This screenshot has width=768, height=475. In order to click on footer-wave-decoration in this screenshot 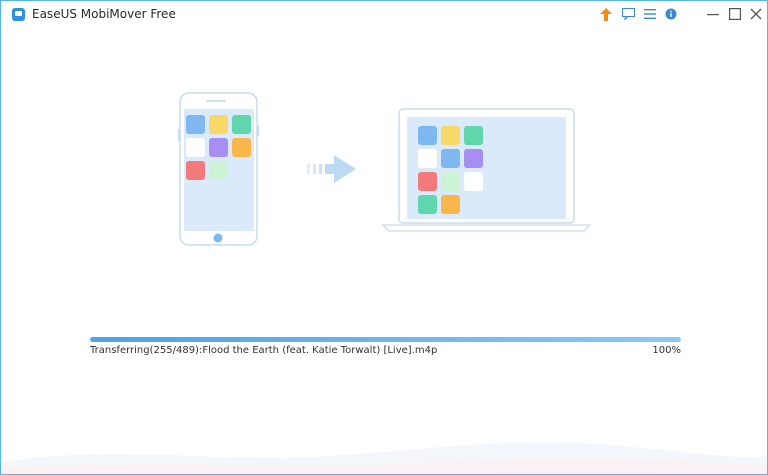, I will do `click(384, 458)`.